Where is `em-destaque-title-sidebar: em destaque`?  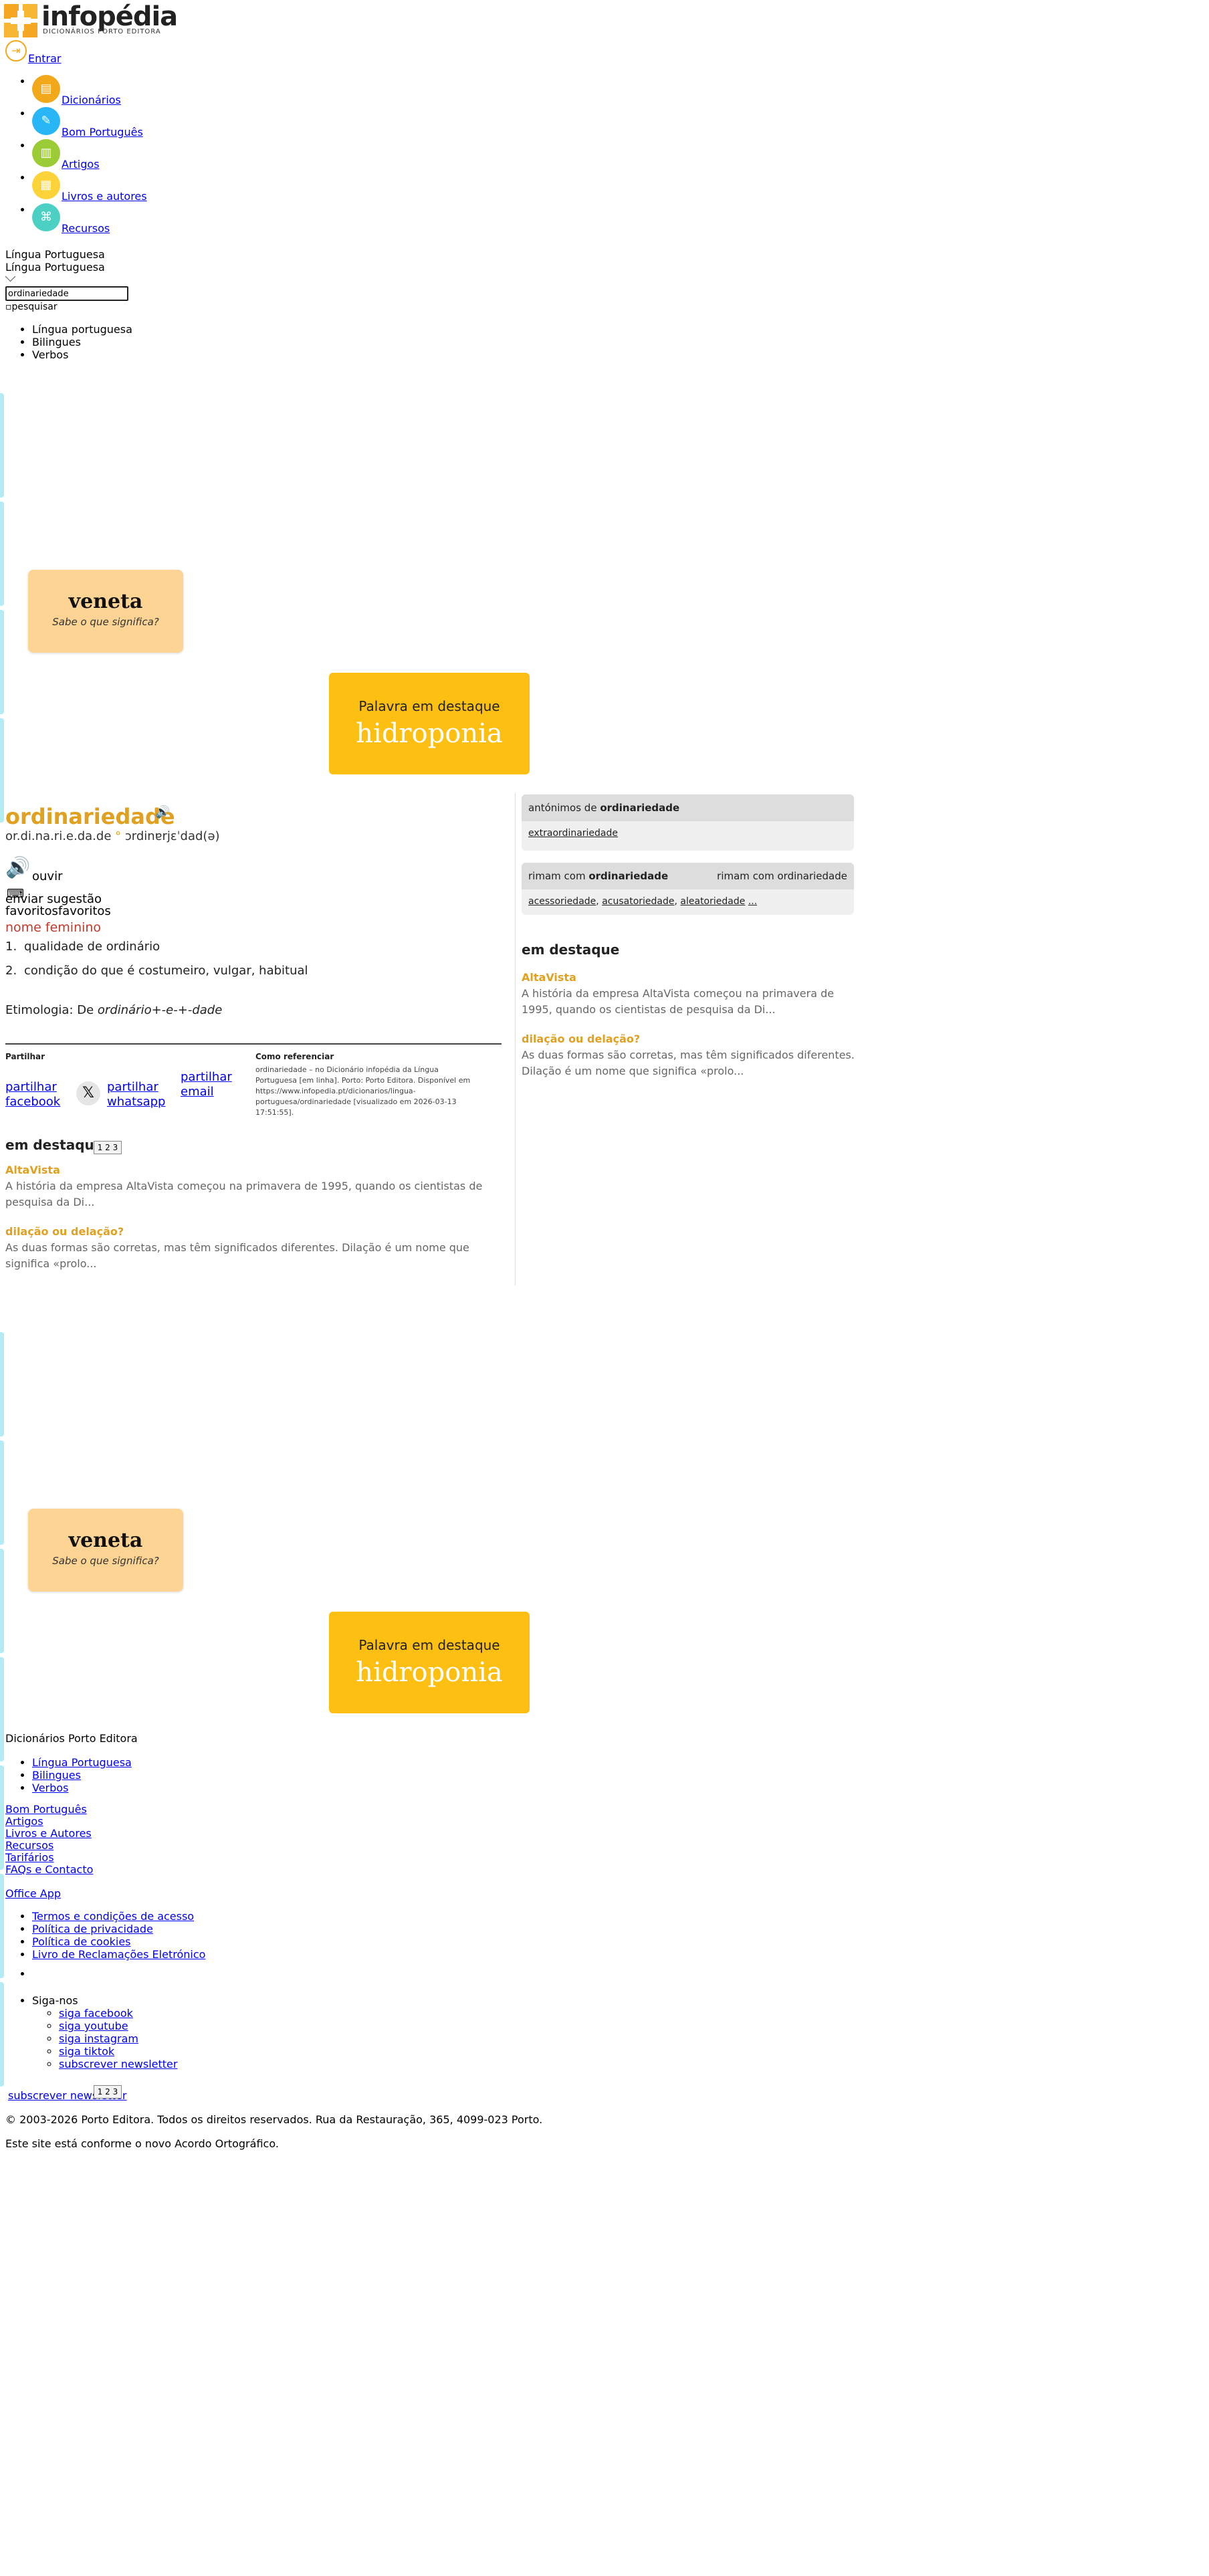
em-destaque-title-sidebar: em destaque is located at coordinates (571, 950).